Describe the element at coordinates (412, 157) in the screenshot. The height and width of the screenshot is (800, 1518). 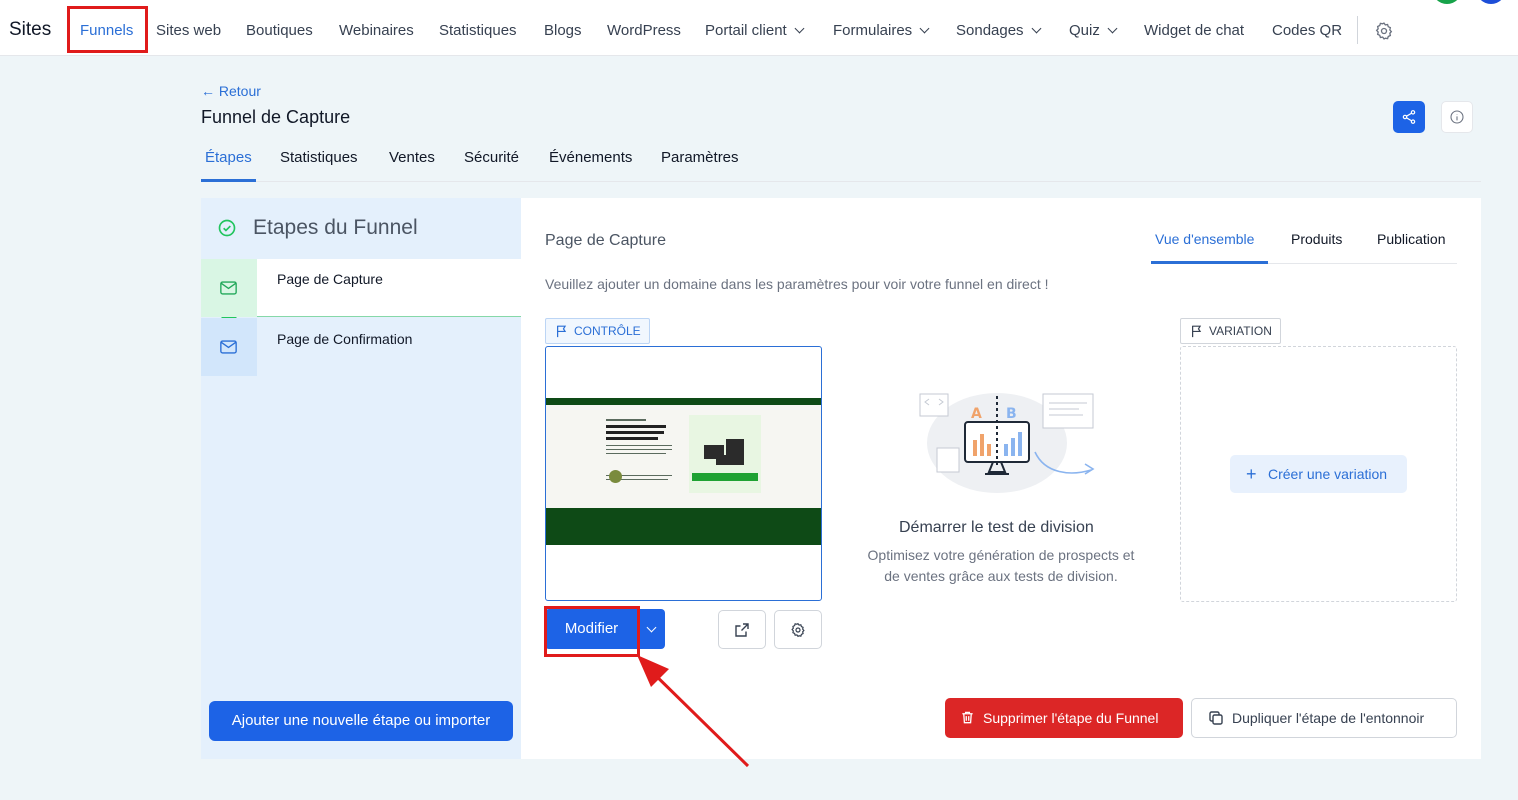
I see `tab-ventes: Ventes` at that location.